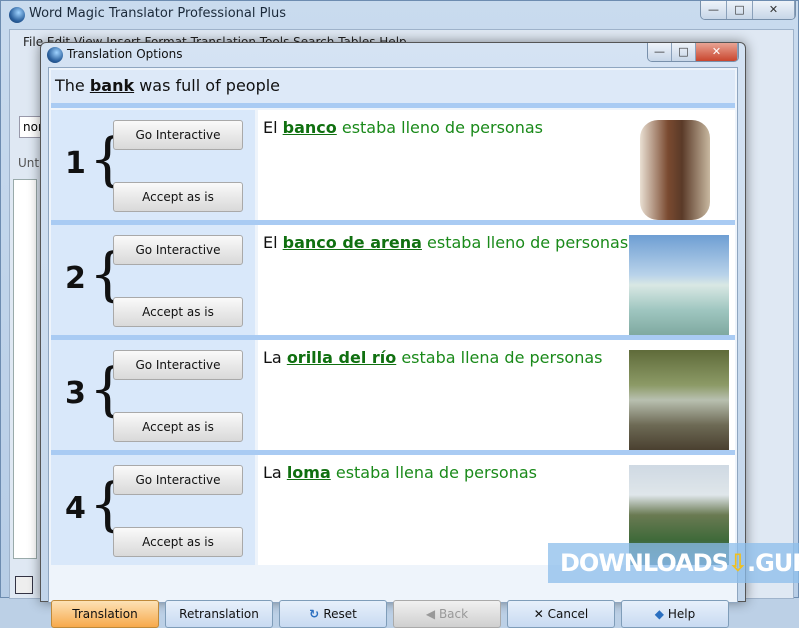 The width and height of the screenshot is (799, 628). Describe the element at coordinates (740, 10) in the screenshot. I see `maximize-button: □` at that location.